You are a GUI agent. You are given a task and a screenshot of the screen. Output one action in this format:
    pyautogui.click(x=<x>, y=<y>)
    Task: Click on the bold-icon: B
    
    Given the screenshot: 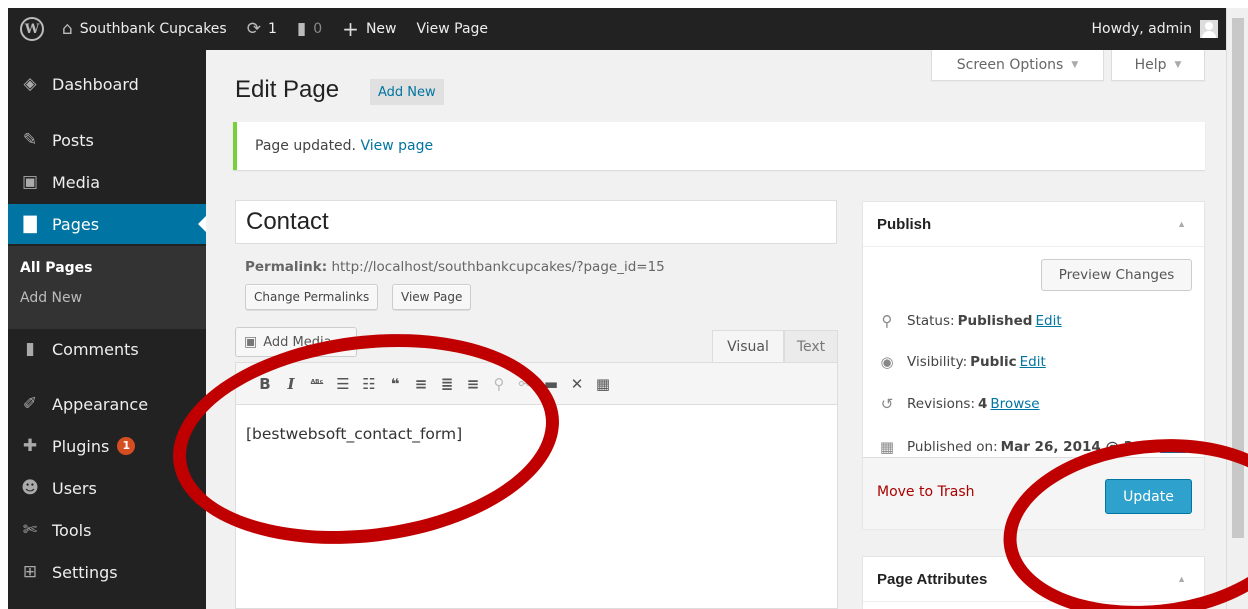 What is the action you would take?
    pyautogui.click(x=265, y=384)
    